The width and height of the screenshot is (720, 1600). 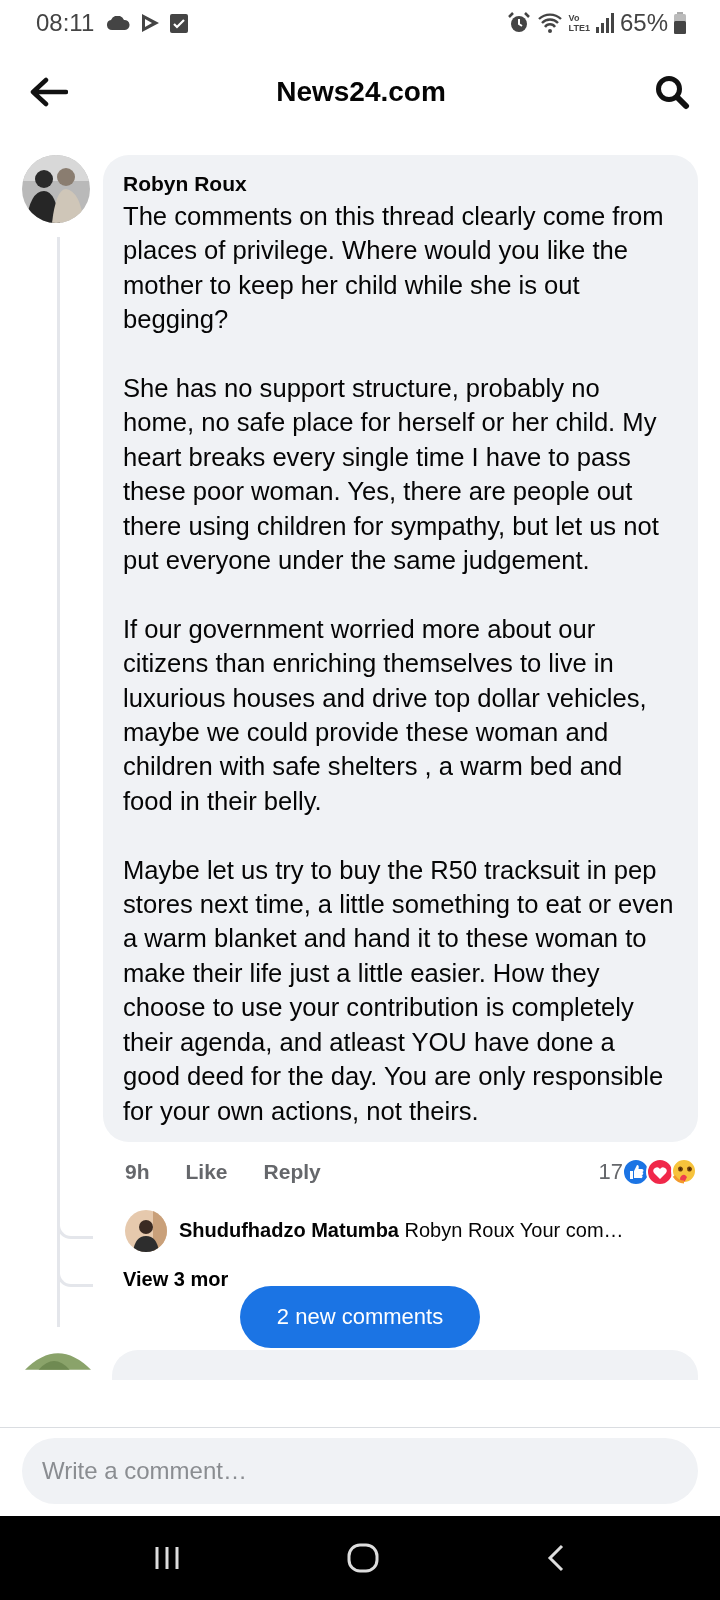 What do you see at coordinates (206, 1171) in the screenshot?
I see `comment-action-link: Like` at bounding box center [206, 1171].